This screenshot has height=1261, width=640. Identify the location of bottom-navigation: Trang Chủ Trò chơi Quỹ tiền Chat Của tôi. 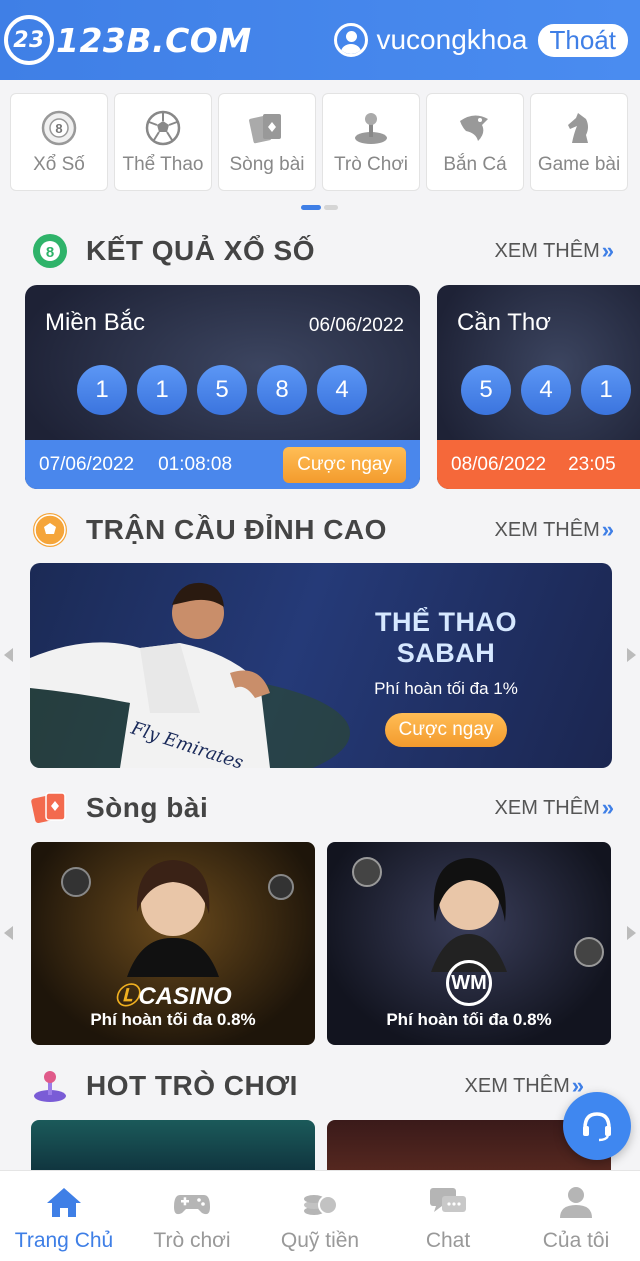
(320, 1215).